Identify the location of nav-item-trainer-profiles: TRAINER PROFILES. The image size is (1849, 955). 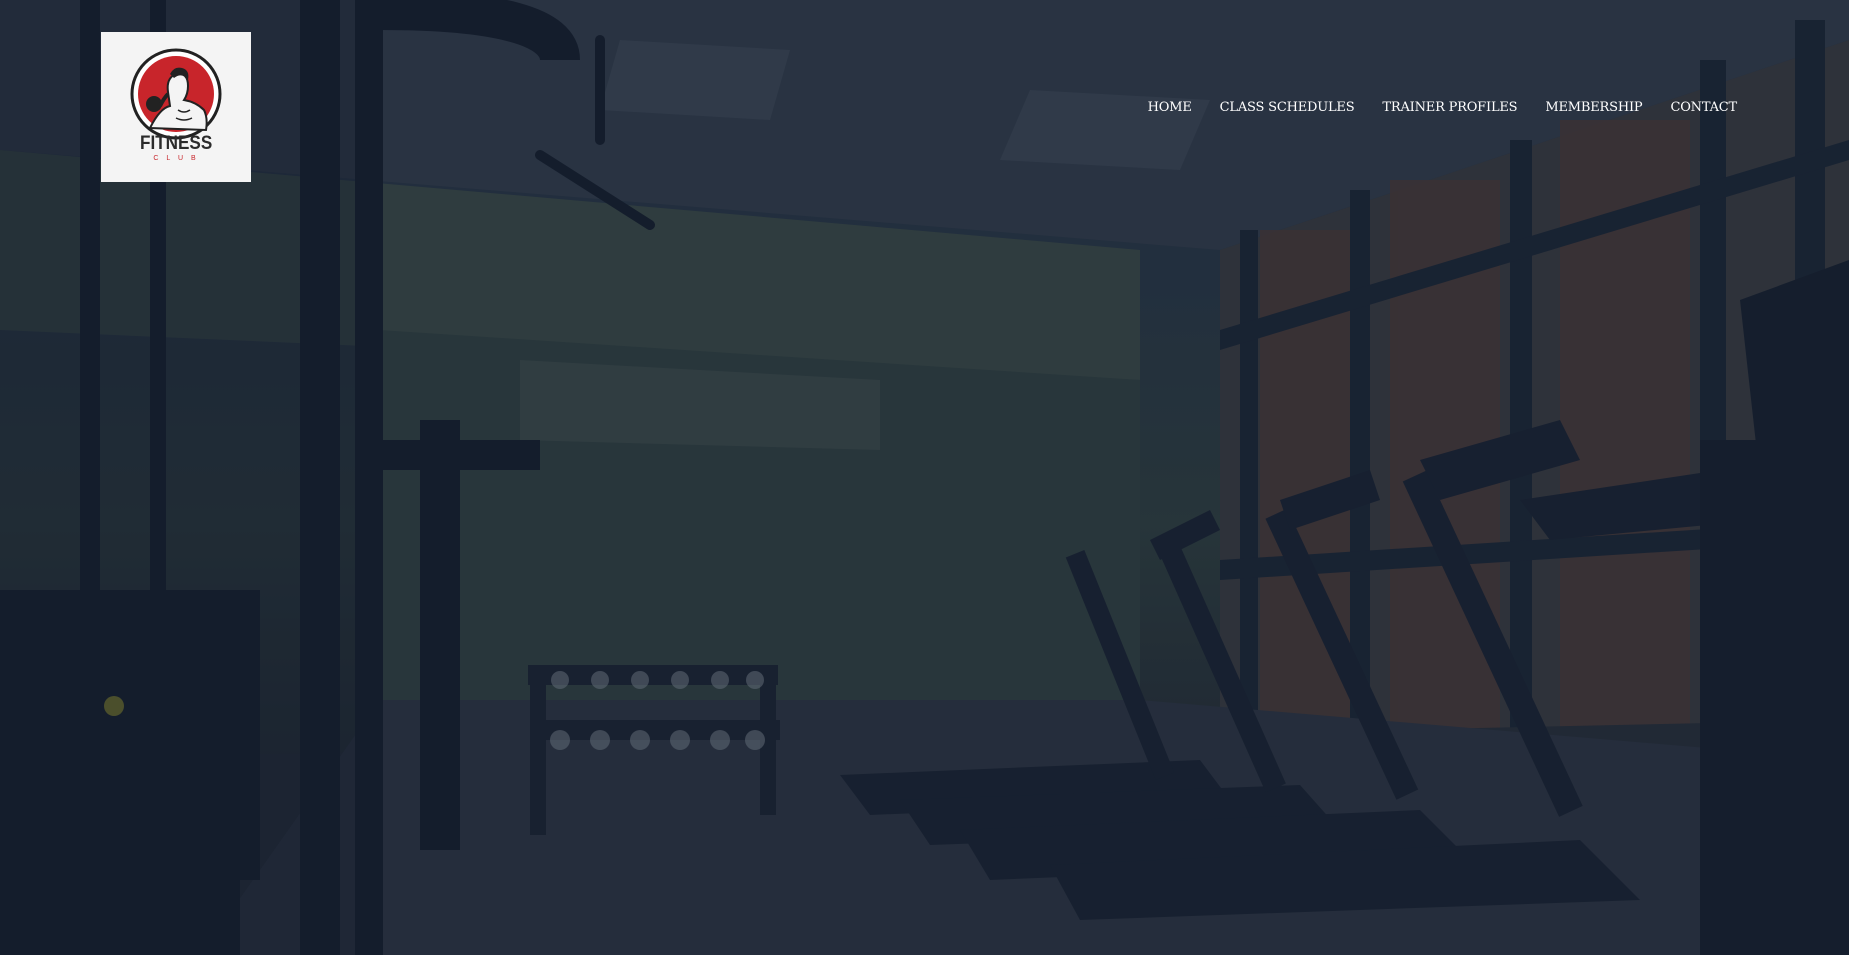
(1449, 108).